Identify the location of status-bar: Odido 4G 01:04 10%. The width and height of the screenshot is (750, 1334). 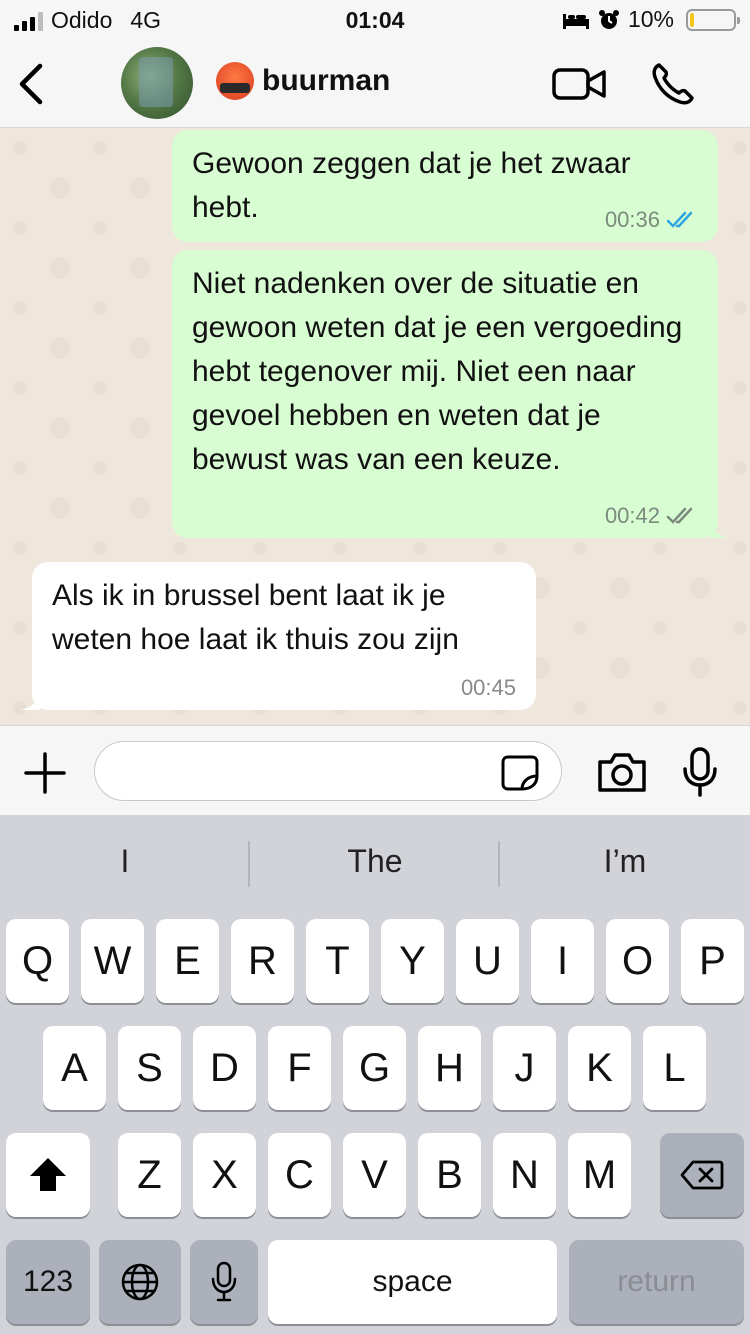
(375, 20).